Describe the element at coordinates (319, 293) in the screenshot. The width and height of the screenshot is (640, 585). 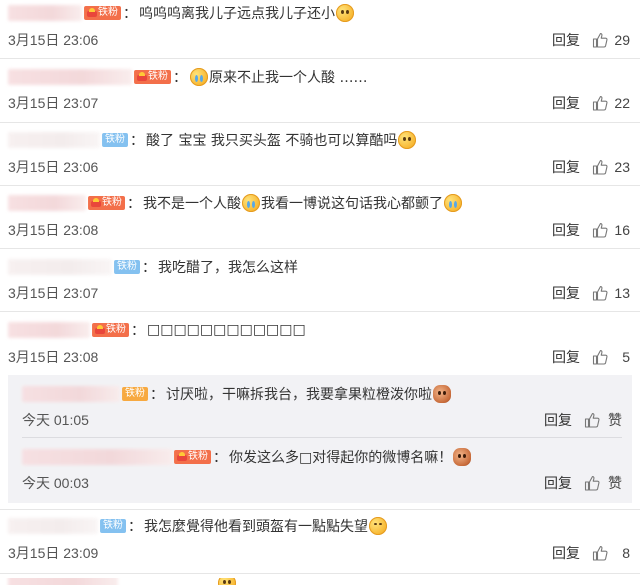
I see `comment-meta: 3月15日 23:07 回复 13` at that location.